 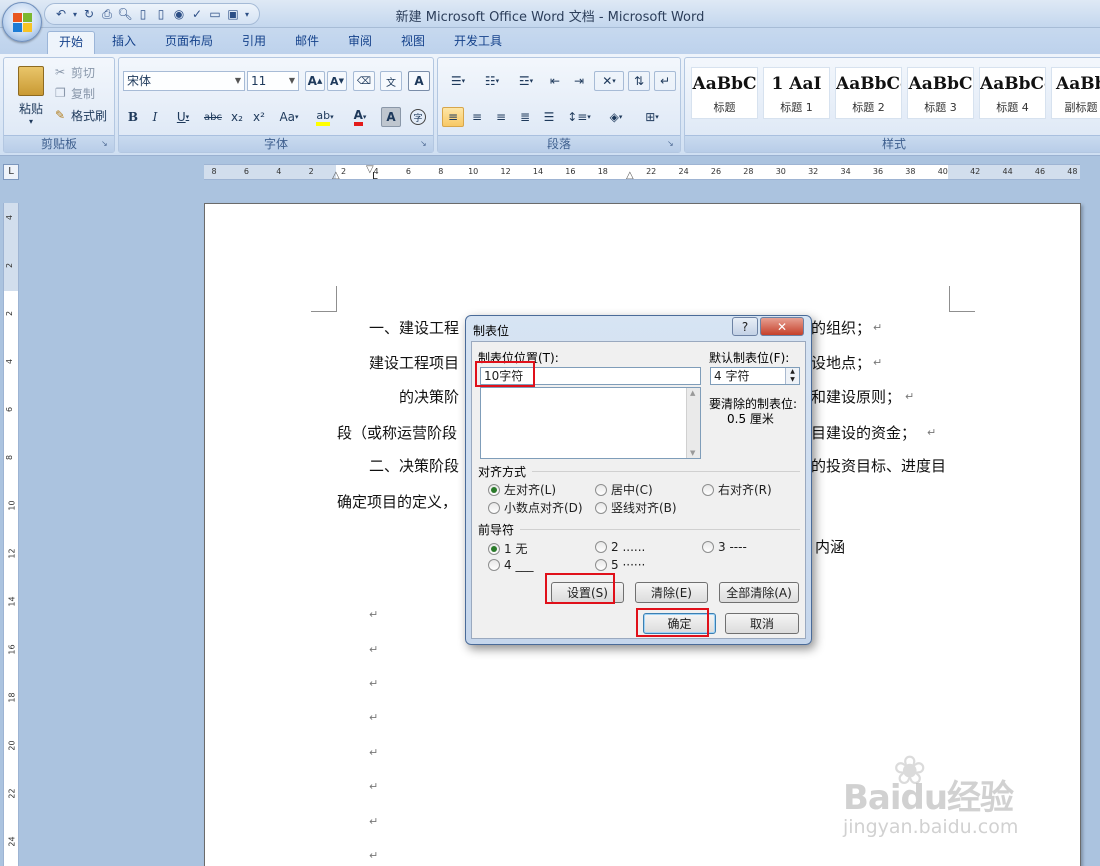 What do you see at coordinates (237, 117) in the screenshot?
I see `subscript-button: x₂` at bounding box center [237, 117].